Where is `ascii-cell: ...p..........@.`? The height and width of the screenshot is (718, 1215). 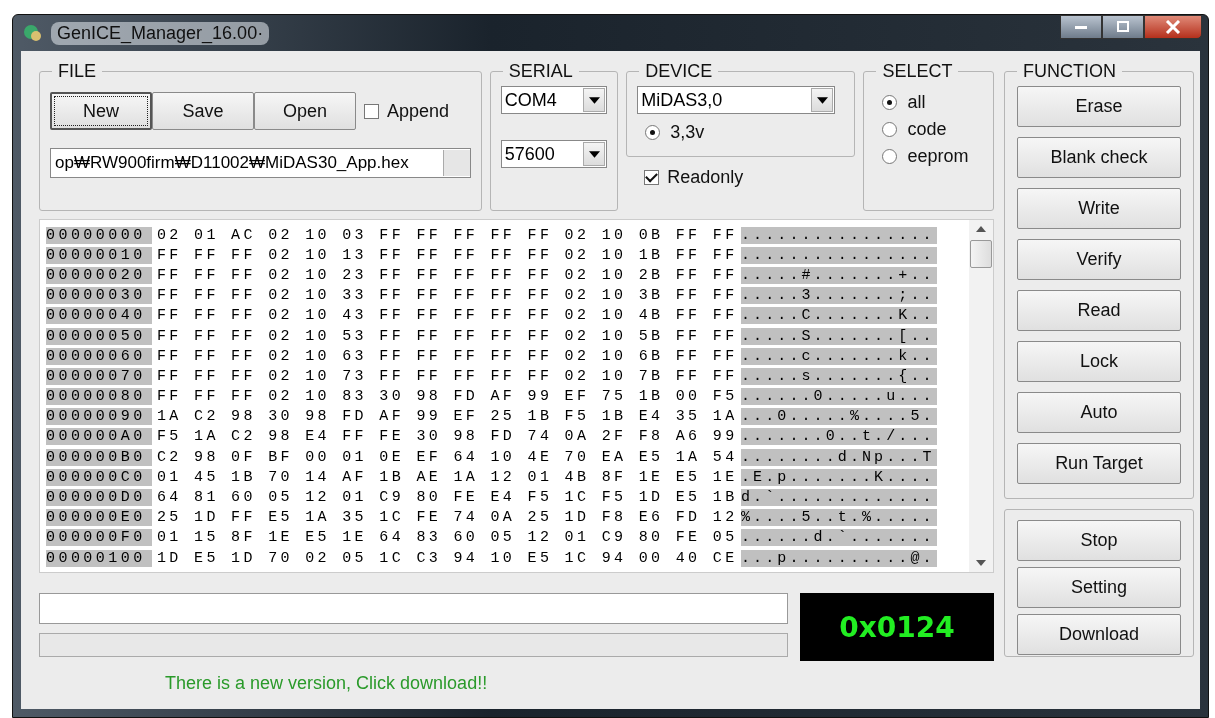 ascii-cell: ...p..........@. is located at coordinates (839, 558).